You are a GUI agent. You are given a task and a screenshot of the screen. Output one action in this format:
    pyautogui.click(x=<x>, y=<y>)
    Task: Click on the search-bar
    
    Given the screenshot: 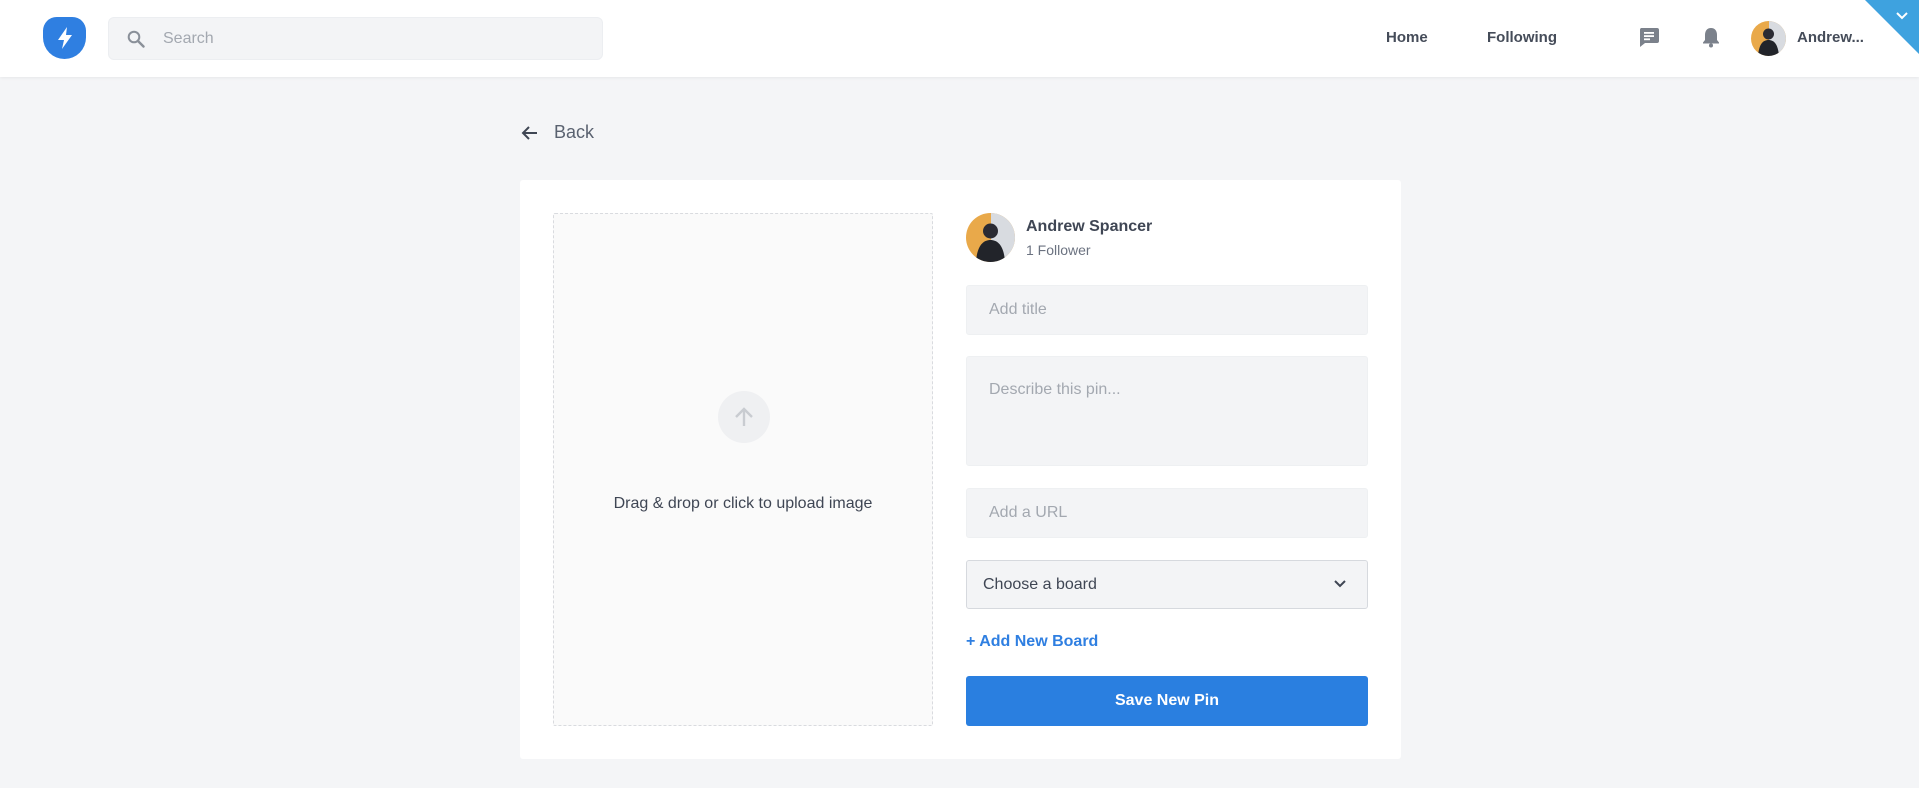 What is the action you would take?
    pyautogui.click(x=355, y=38)
    